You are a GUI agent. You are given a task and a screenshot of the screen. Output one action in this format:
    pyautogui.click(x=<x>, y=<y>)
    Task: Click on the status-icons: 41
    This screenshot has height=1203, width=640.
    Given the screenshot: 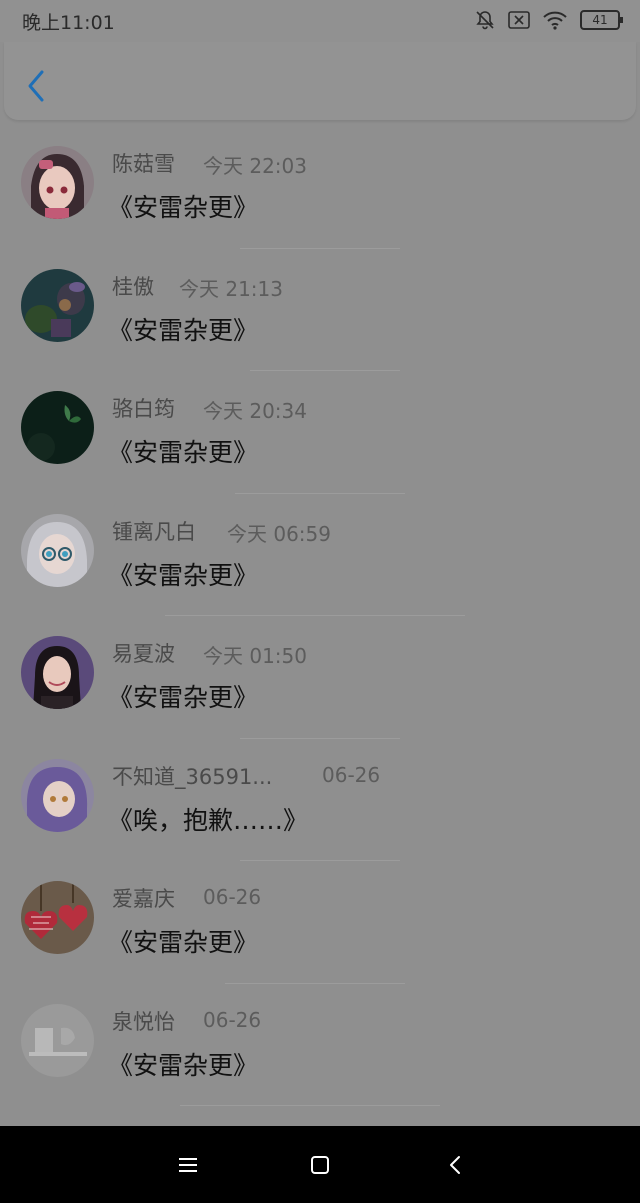 What is the action you would take?
    pyautogui.click(x=548, y=20)
    